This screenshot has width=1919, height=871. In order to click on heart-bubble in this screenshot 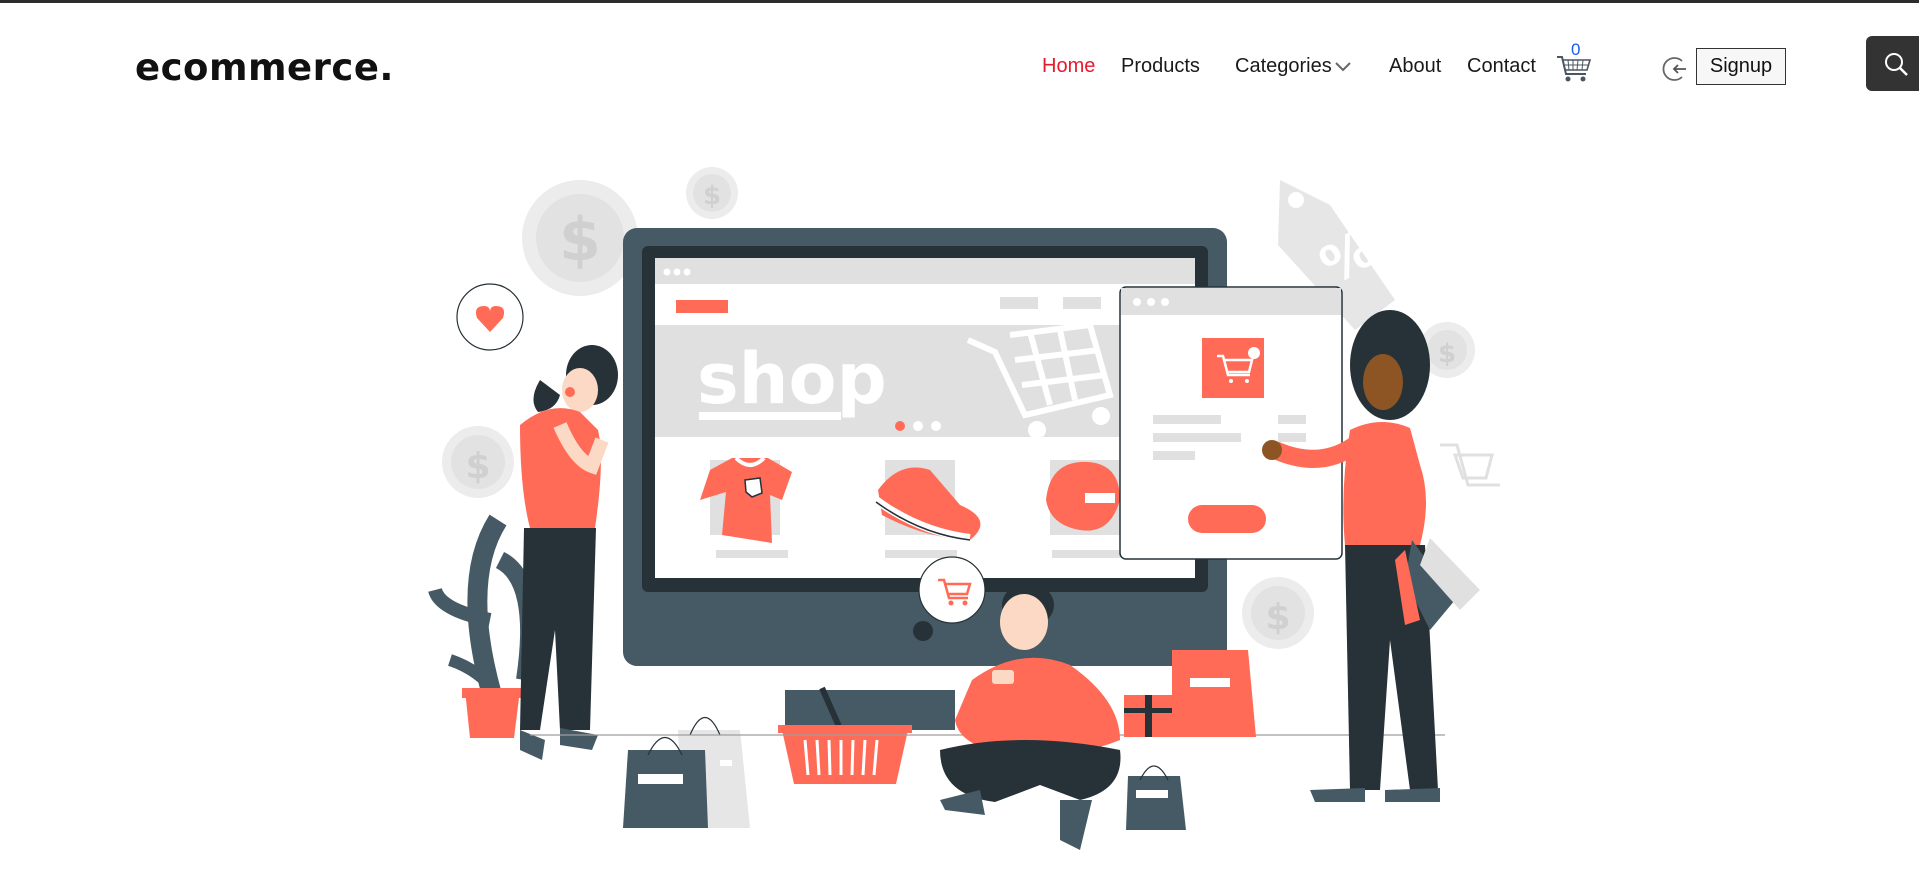, I will do `click(490, 317)`.